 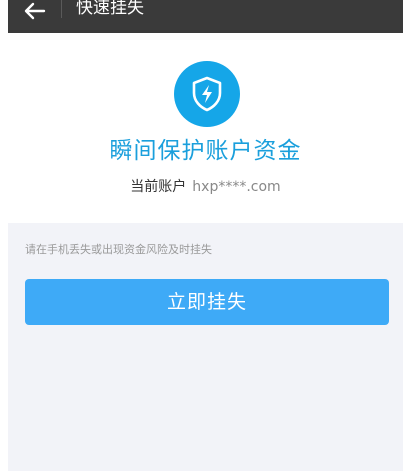 I want to click on loss-report-hint: 请在手机丢失或出现资金风险及时挂失, so click(x=118, y=249).